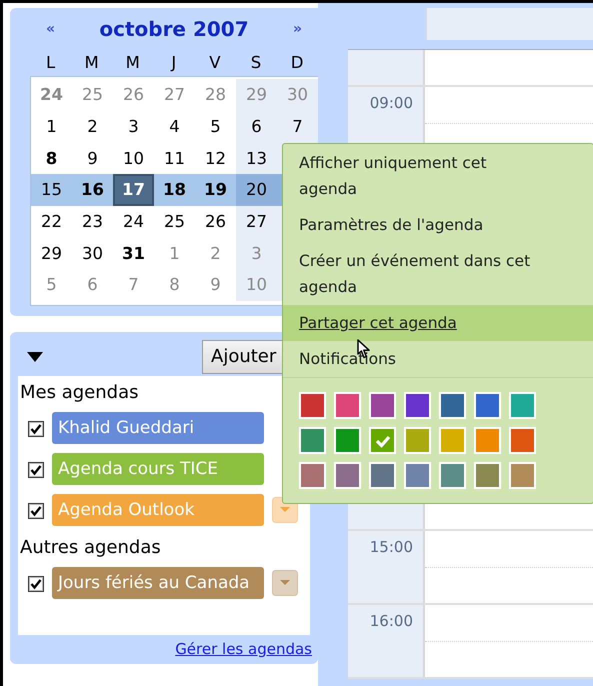 The width and height of the screenshot is (593, 686). Describe the element at coordinates (215, 126) in the screenshot. I see `calendar-date: 5` at that location.